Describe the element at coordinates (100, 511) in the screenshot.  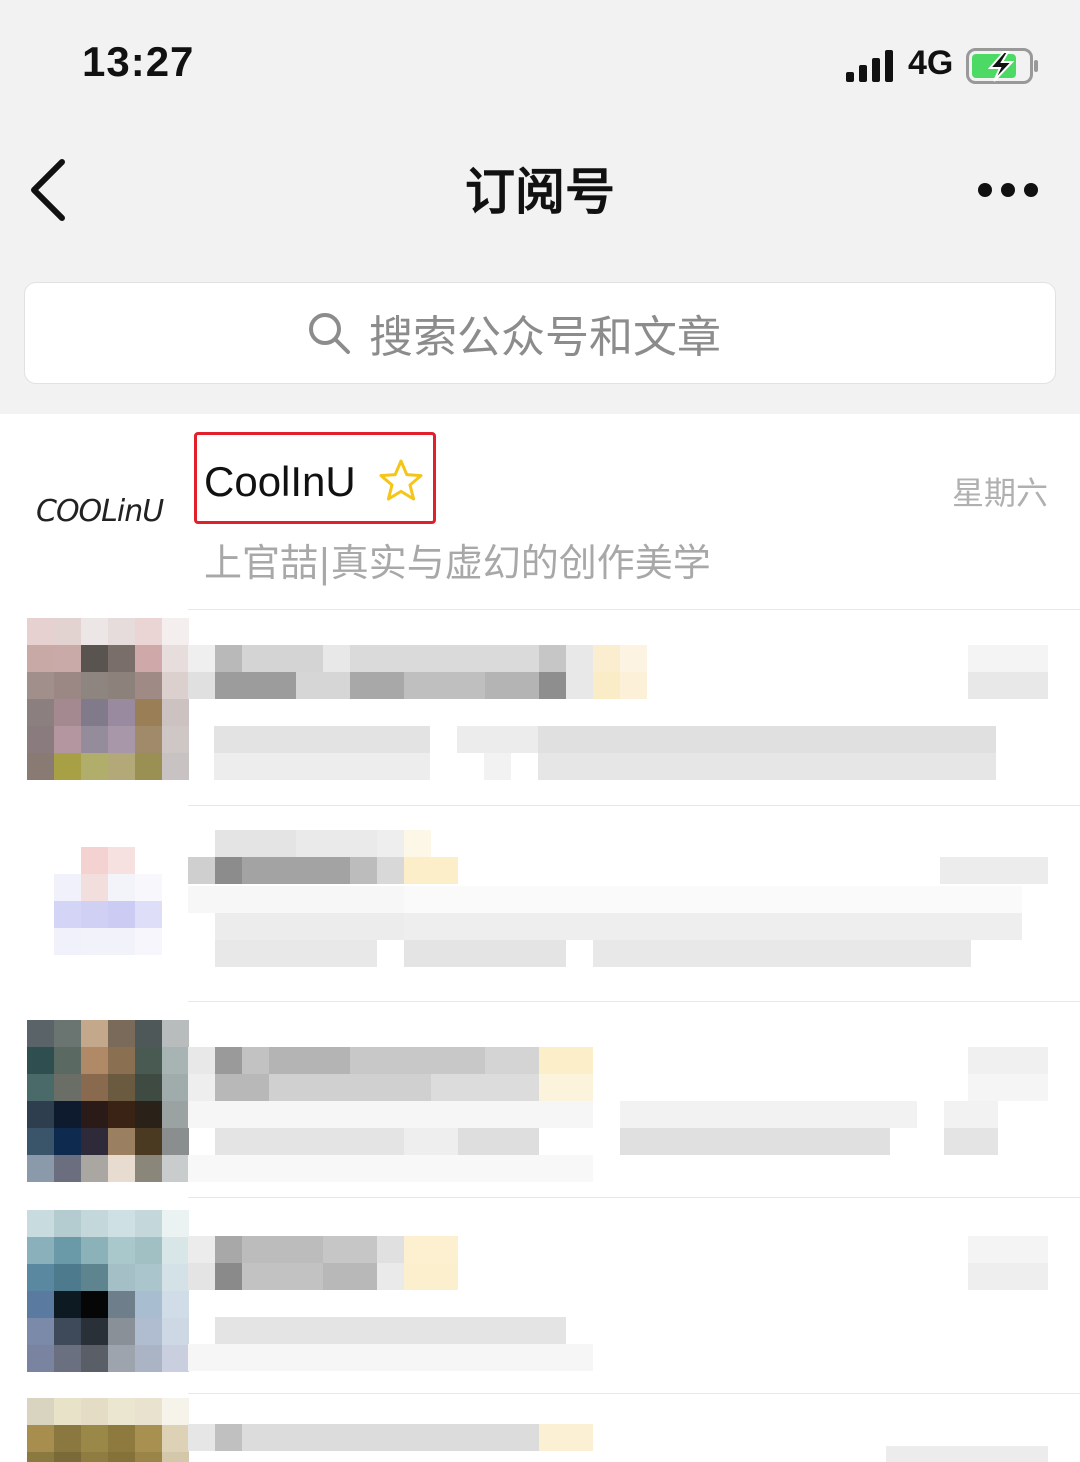
I see `account-logo: COOLinU` at that location.